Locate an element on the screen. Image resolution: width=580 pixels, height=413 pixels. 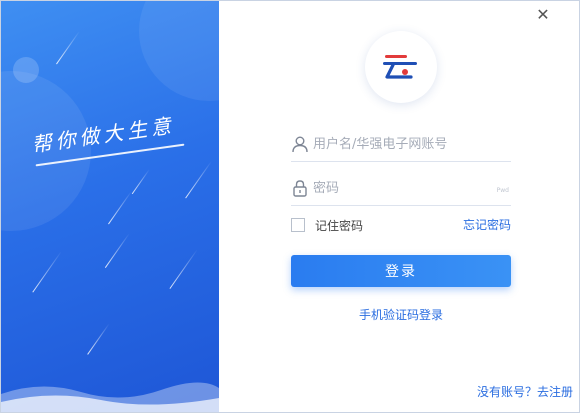
username-field is located at coordinates (401, 145).